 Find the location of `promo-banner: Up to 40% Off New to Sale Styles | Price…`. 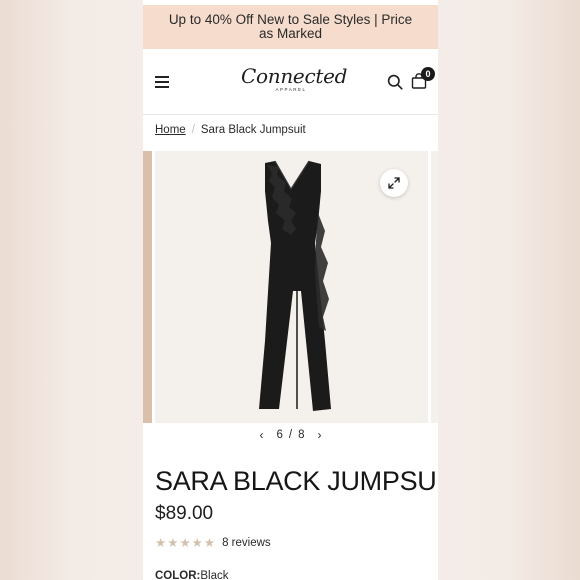

promo-banner: Up to 40% Off New to Sale Styles | Price… is located at coordinates (290, 27).